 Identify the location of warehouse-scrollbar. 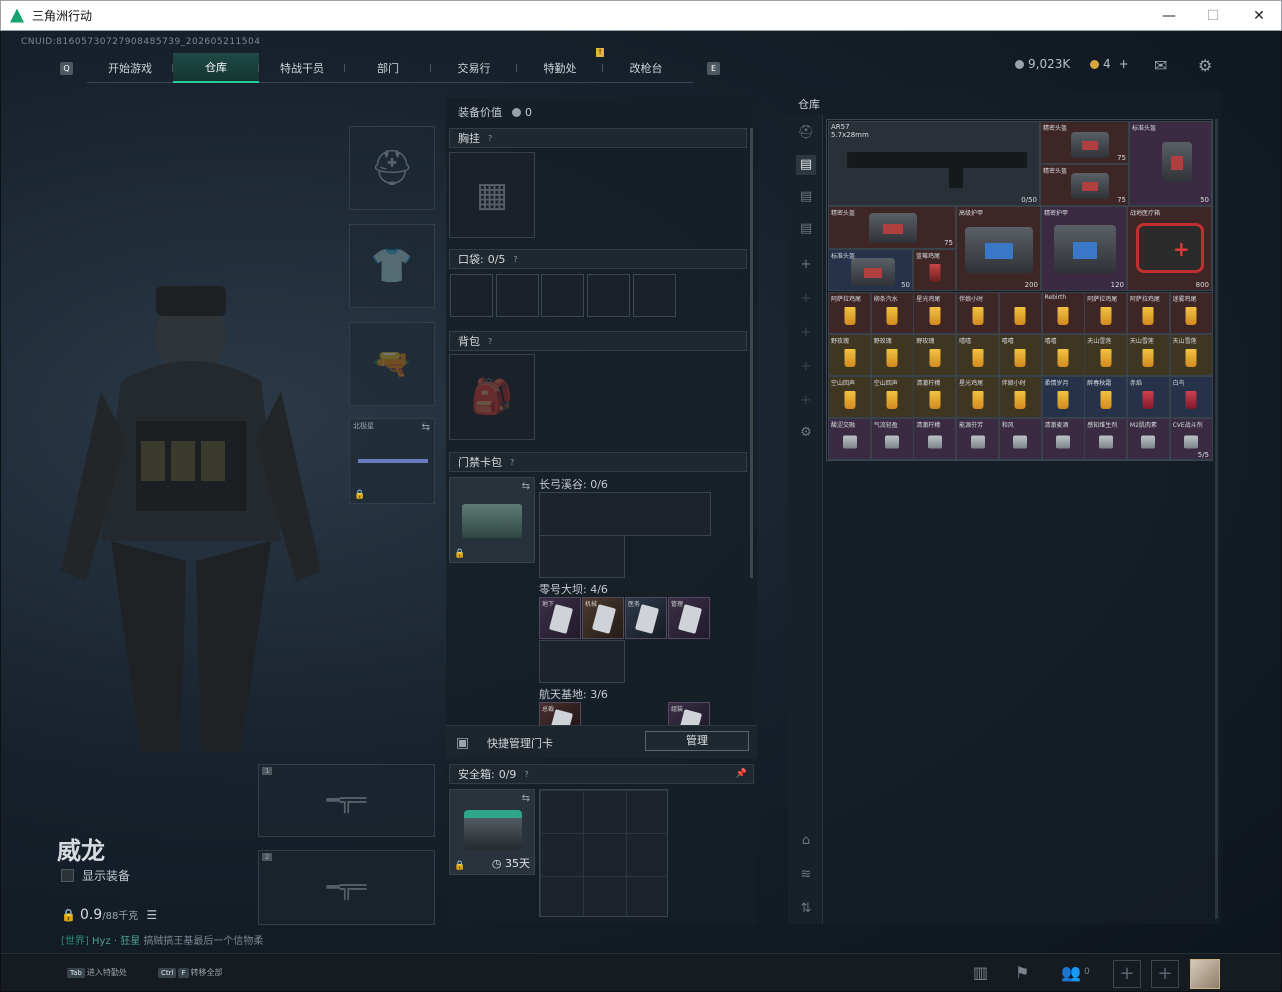
(1216, 519).